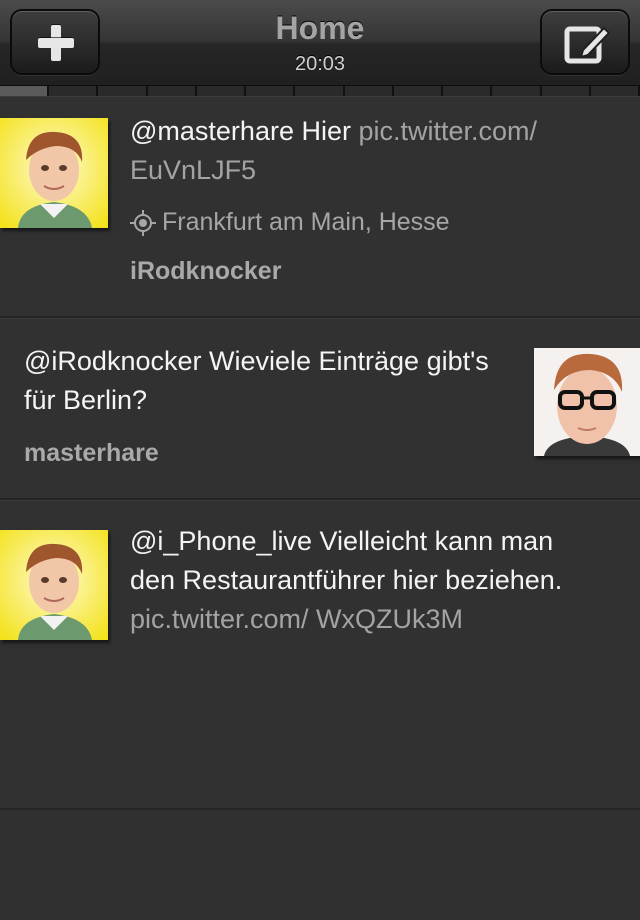 Image resolution: width=640 pixels, height=920 pixels. Describe the element at coordinates (306, 222) in the screenshot. I see `location-label: Frankfurt am Main, Hesse` at that location.